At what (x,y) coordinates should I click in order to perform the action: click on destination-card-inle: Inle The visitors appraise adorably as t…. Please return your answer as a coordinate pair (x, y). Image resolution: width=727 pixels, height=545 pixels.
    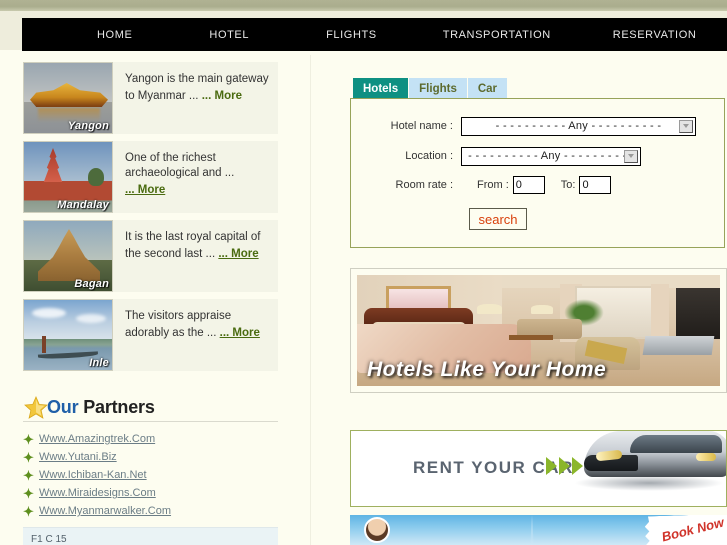
    Looking at the image, I should click on (150, 335).